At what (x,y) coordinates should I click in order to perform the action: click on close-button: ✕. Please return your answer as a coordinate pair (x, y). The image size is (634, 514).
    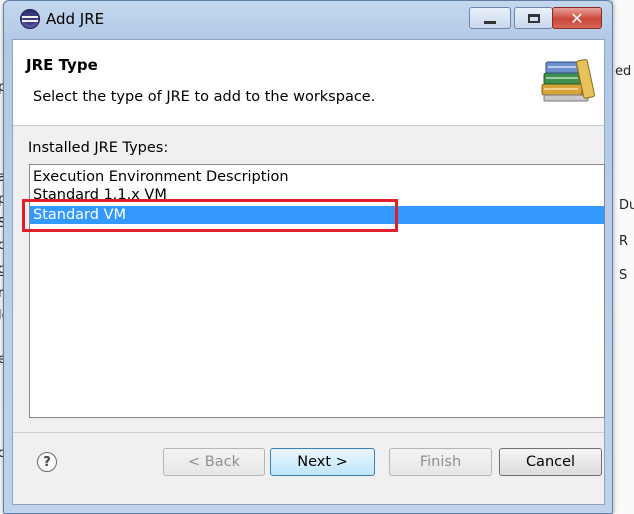
    Looking at the image, I should click on (577, 18).